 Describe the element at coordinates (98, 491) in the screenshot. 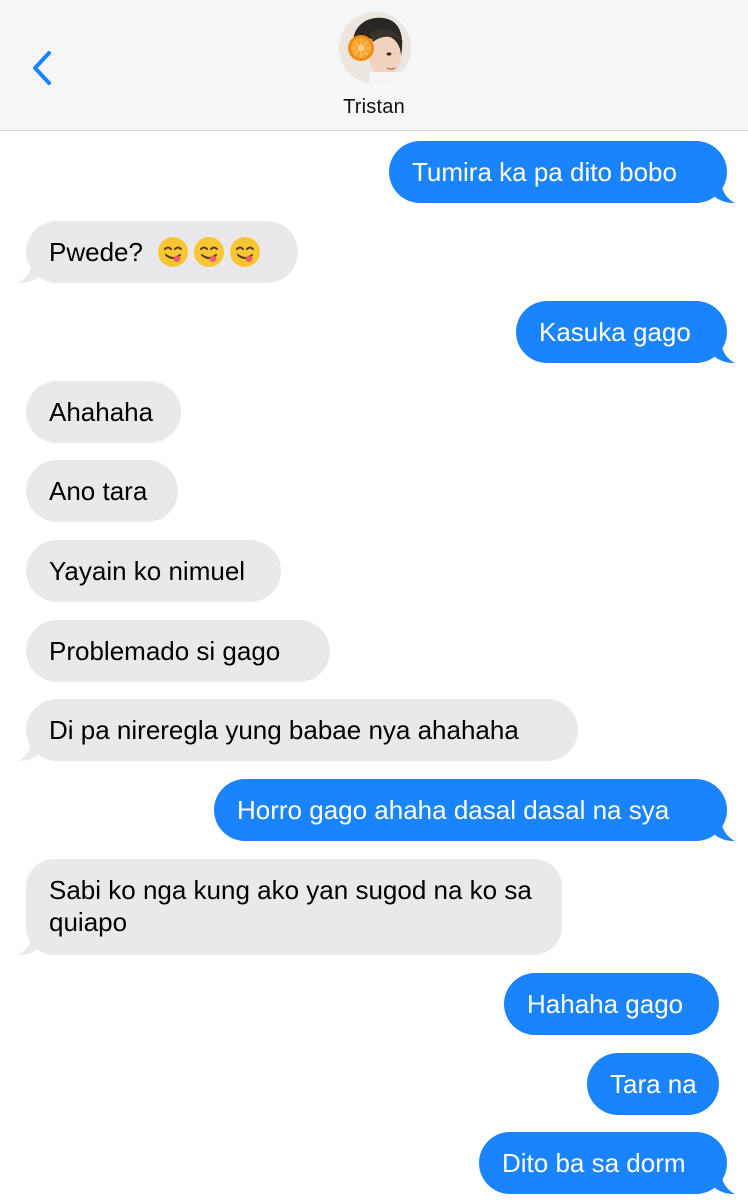

I see `message-text: Ano tara` at that location.